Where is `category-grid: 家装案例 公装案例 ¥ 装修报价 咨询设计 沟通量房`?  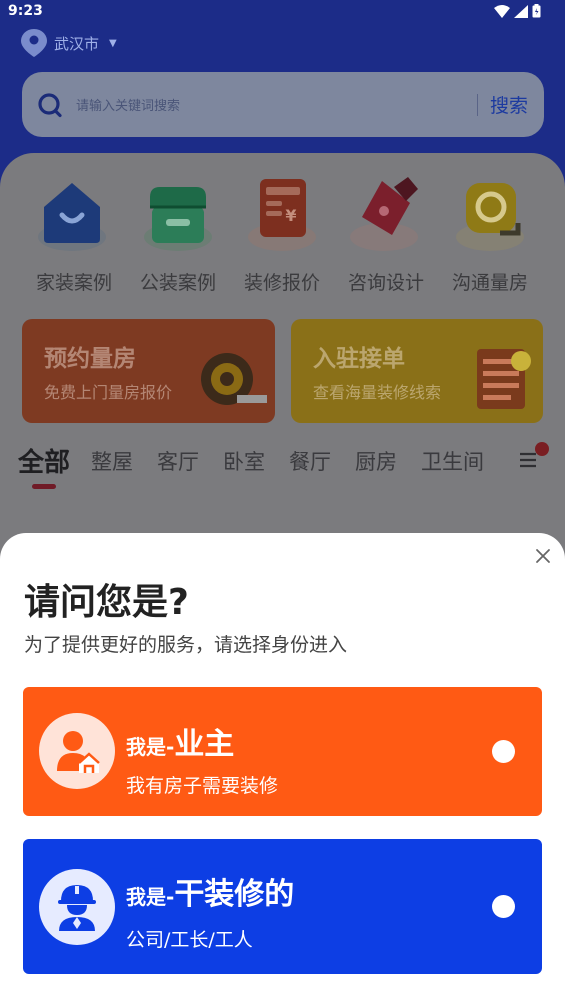 category-grid: 家装案例 公装案例 ¥ 装修报价 咨询设计 沟通量房 is located at coordinates (282, 234).